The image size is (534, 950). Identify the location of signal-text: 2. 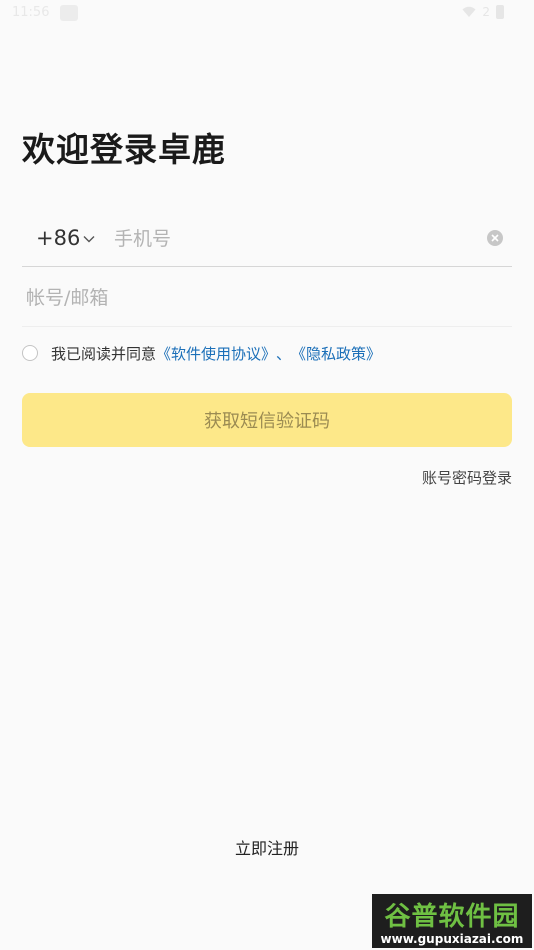
(486, 12).